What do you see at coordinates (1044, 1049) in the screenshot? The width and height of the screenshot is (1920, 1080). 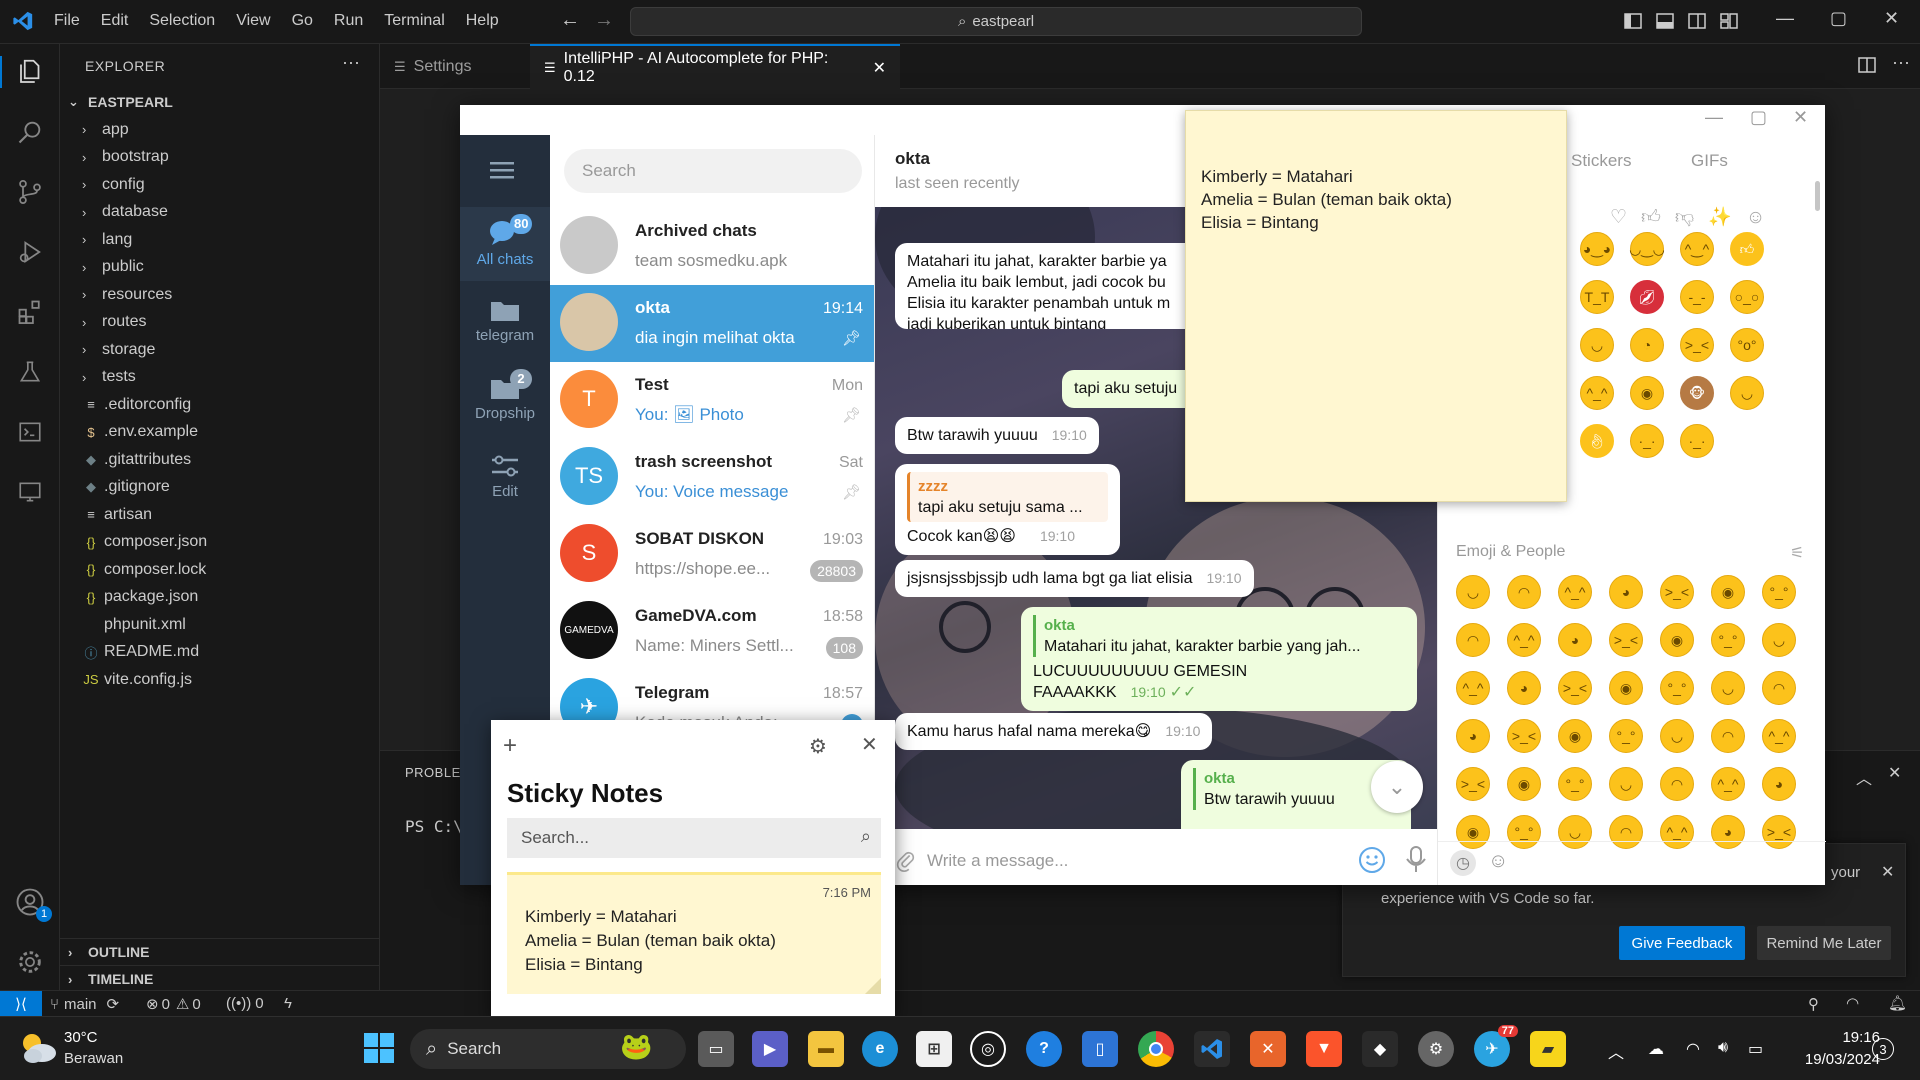 I see `help-icon: ?` at bounding box center [1044, 1049].